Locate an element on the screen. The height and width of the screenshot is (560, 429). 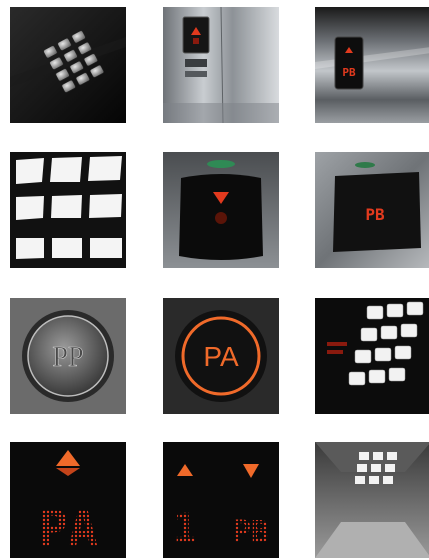
photo-lit-panel-grid is located at coordinates (68, 210).